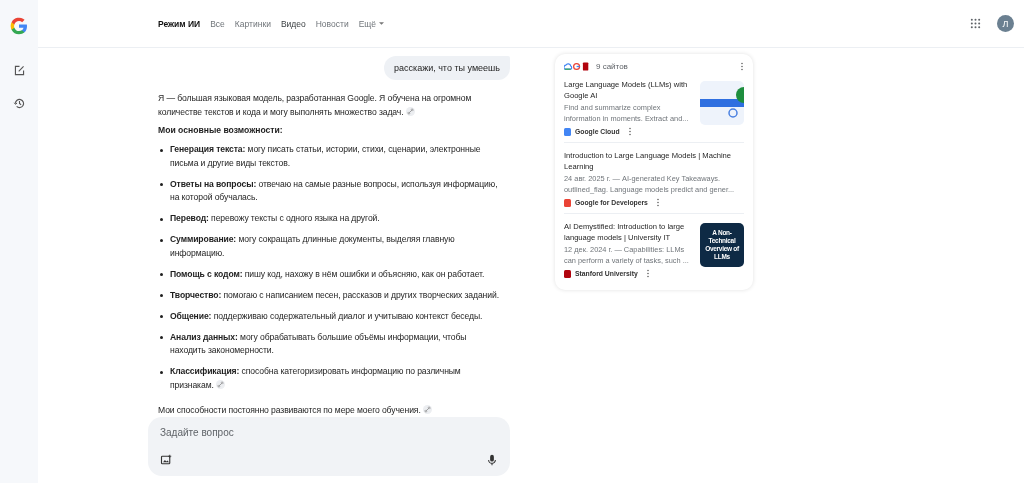 The height and width of the screenshot is (483, 1024). Describe the element at coordinates (319, 343) in the screenshot. I see `list-item-text: Анализ данных: могу обрабатывать большие объёмы информации, чтобы находить закономерности.` at that location.